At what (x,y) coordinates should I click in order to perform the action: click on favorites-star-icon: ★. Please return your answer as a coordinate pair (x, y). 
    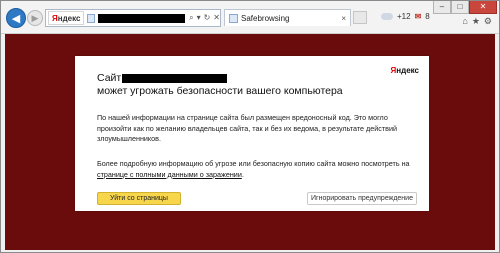
    Looking at the image, I should click on (476, 21).